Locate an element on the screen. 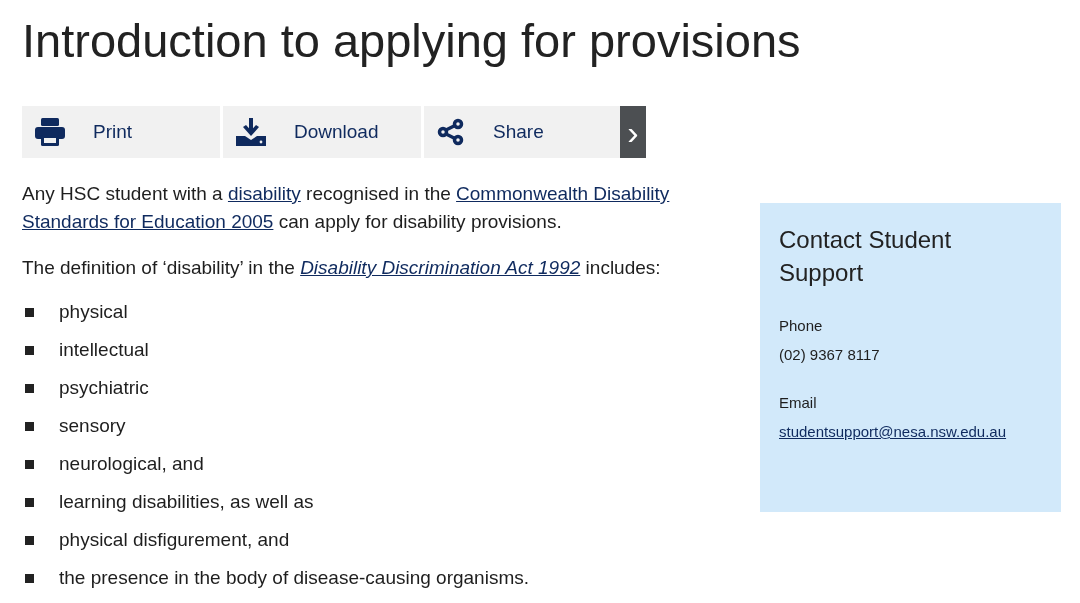 The image size is (1080, 603). field-label: Email is located at coordinates (798, 403).